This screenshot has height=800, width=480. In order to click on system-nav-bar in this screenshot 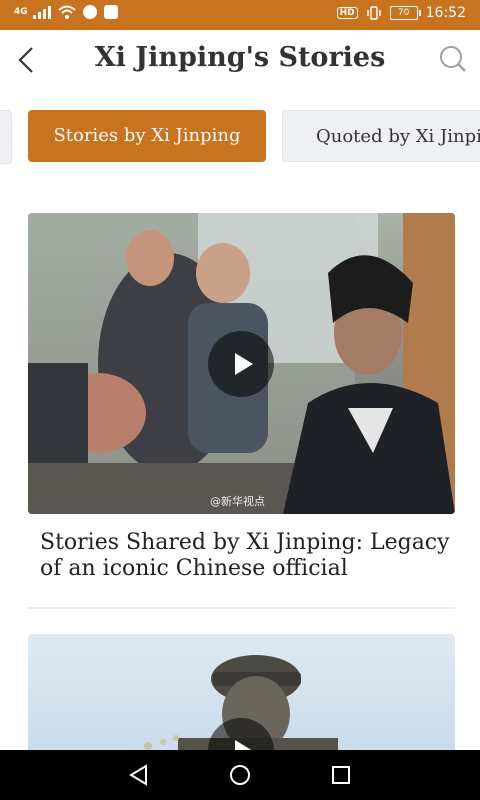, I will do `click(240, 775)`.